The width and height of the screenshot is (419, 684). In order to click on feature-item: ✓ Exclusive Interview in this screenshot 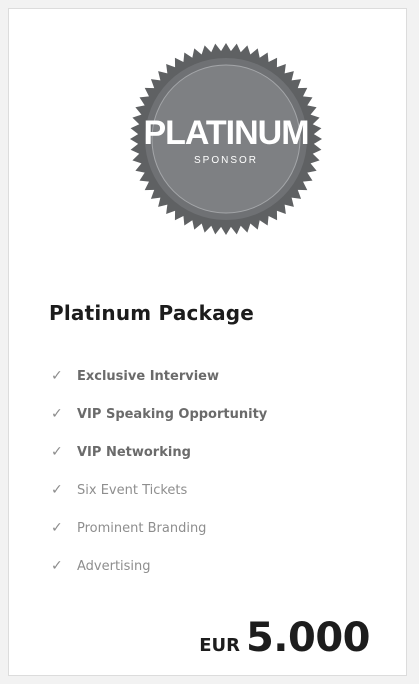, I will do `click(159, 376)`.